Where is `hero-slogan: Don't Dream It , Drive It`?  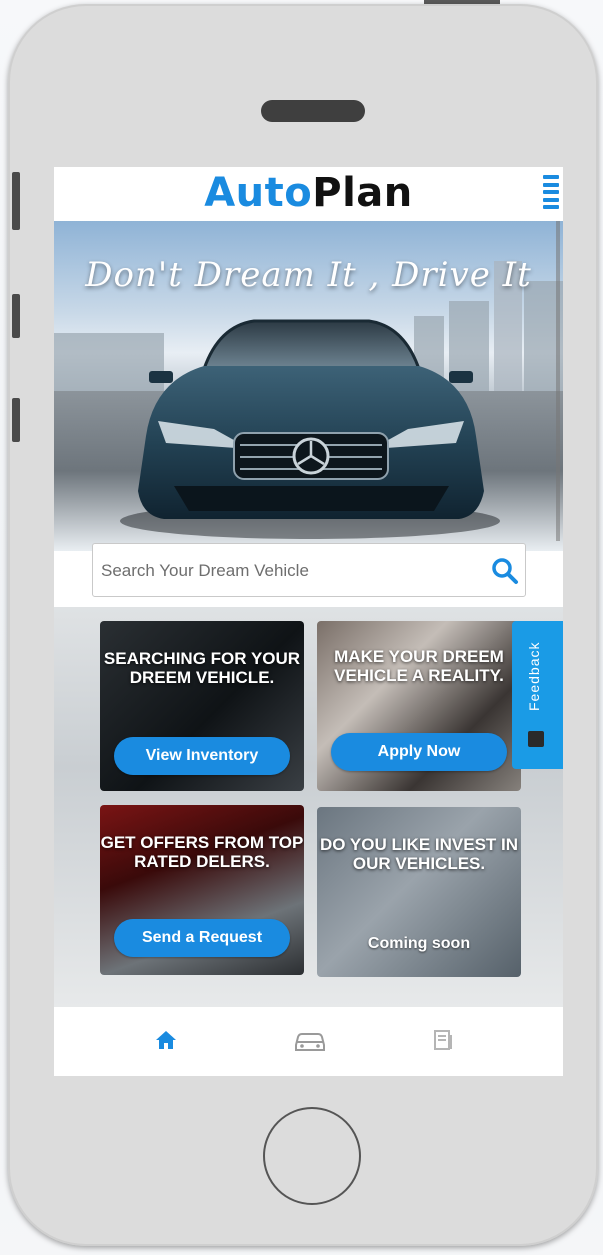
hero-slogan: Don't Dream It , Drive It is located at coordinates (308, 275).